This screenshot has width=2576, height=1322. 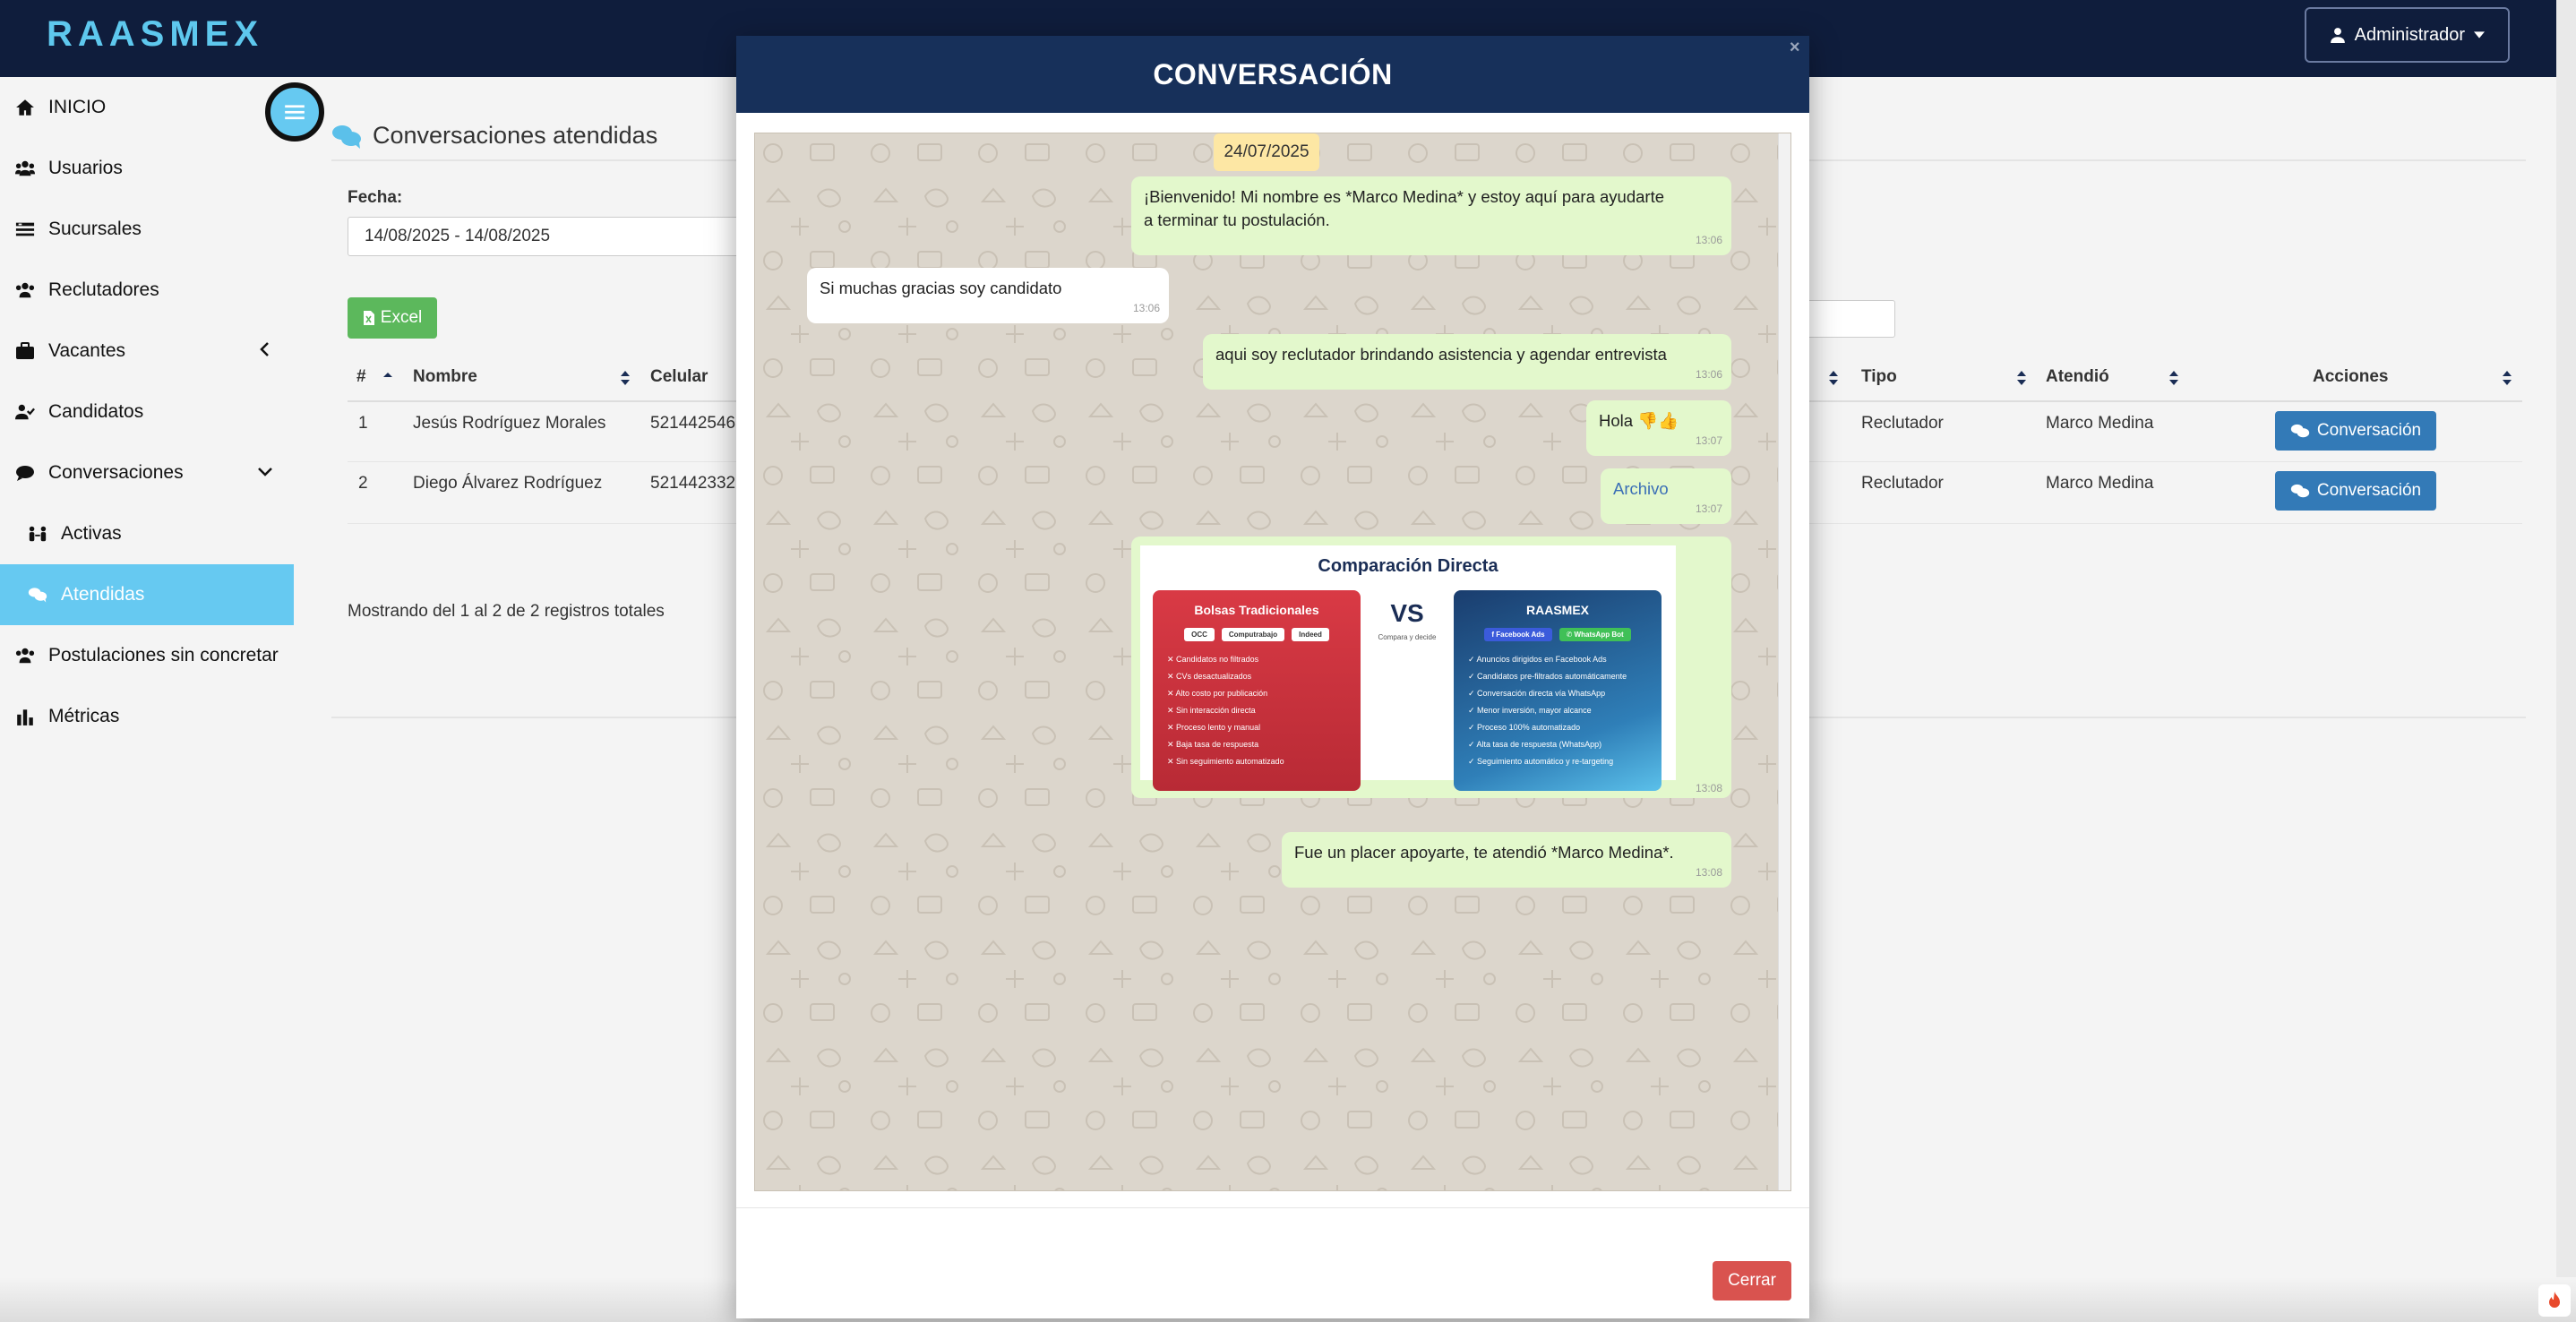 What do you see at coordinates (1784, 661) in the screenshot?
I see `chat-scrollbar` at bounding box center [1784, 661].